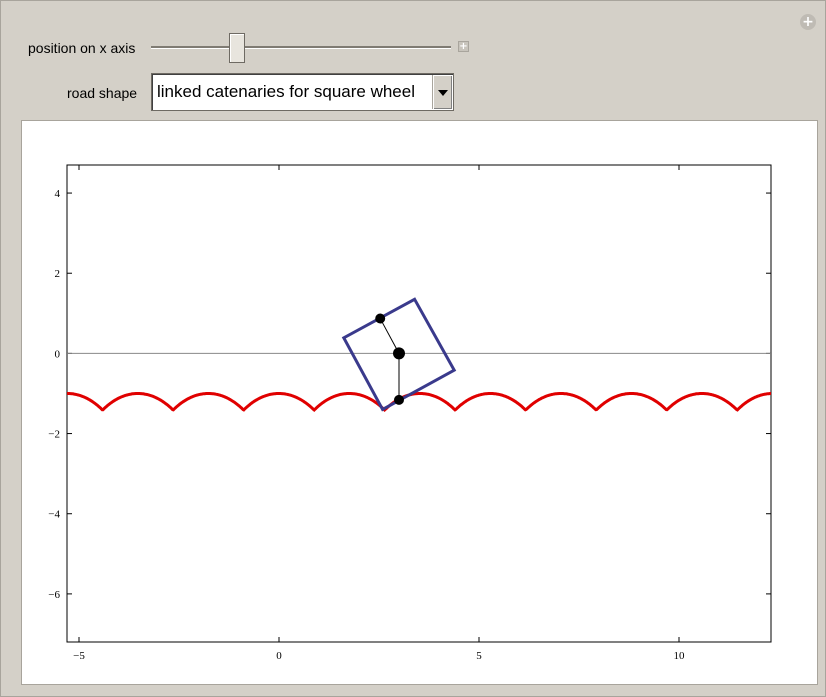 This screenshot has height=697, width=826. I want to click on y-tick-label: −2, so click(54, 435).